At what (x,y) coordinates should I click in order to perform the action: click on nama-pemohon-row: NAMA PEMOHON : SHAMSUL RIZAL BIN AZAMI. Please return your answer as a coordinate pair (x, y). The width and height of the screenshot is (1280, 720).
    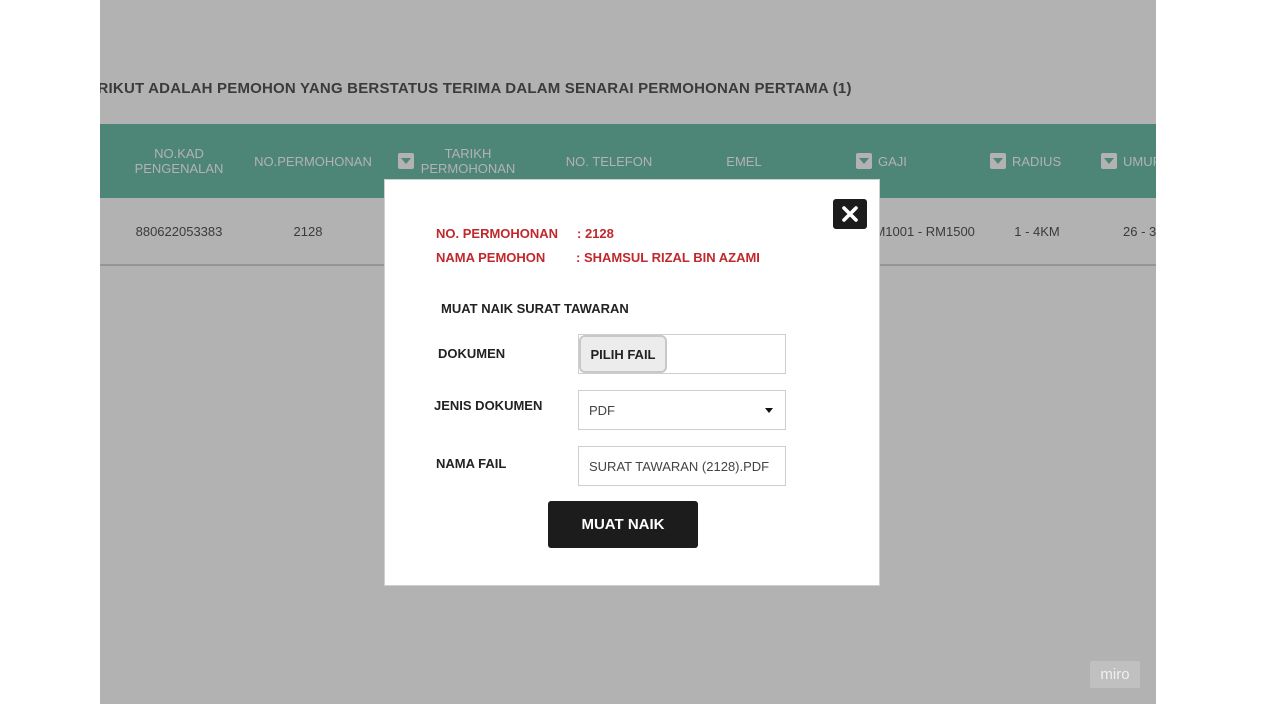
    Looking at the image, I should click on (598, 257).